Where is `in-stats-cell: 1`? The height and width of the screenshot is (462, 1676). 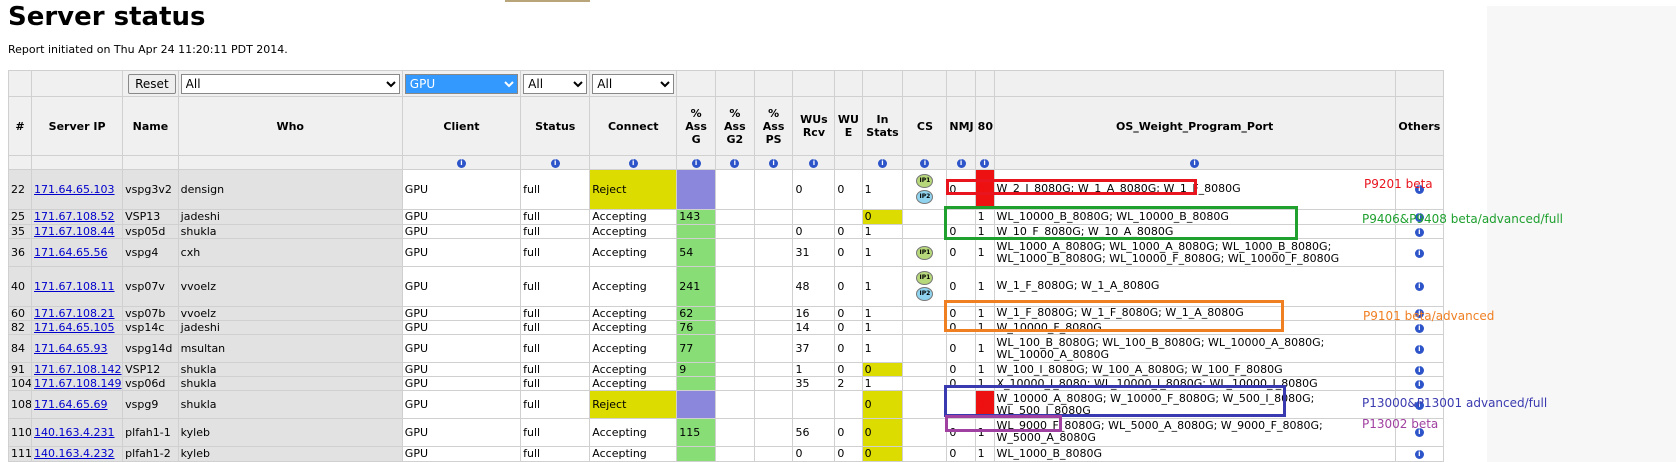 in-stats-cell: 1 is located at coordinates (882, 384).